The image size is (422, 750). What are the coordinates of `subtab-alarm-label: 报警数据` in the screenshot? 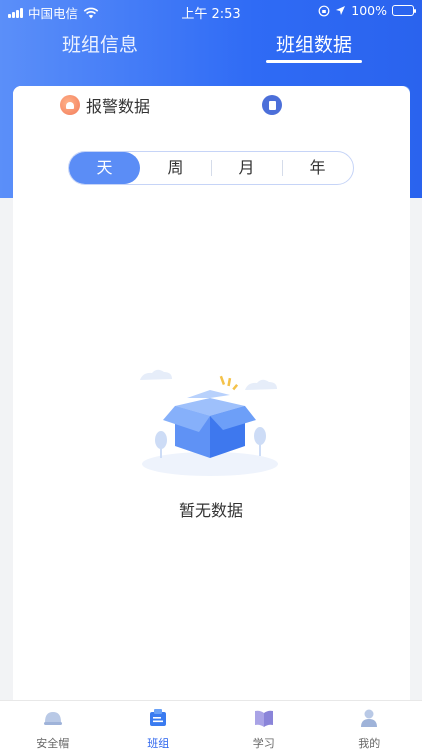 It's located at (118, 106).